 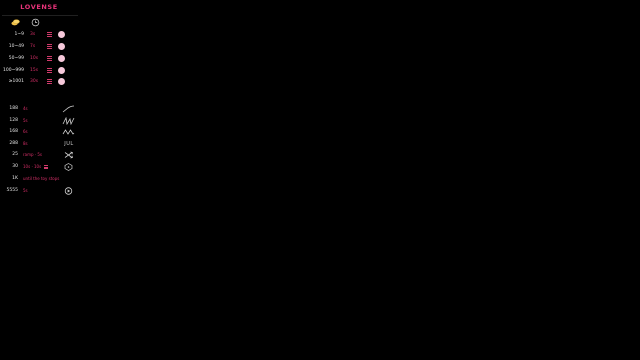 I want to click on tip-amount: ≥1001, so click(x=16, y=81).